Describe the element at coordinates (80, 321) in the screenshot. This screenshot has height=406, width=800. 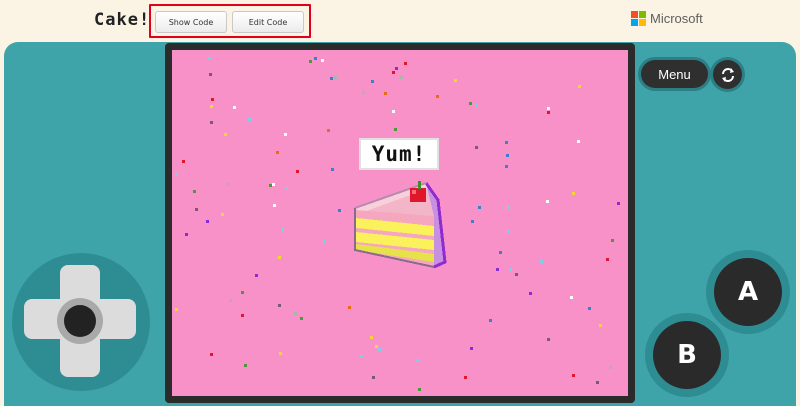
I see `dpad-center` at that location.